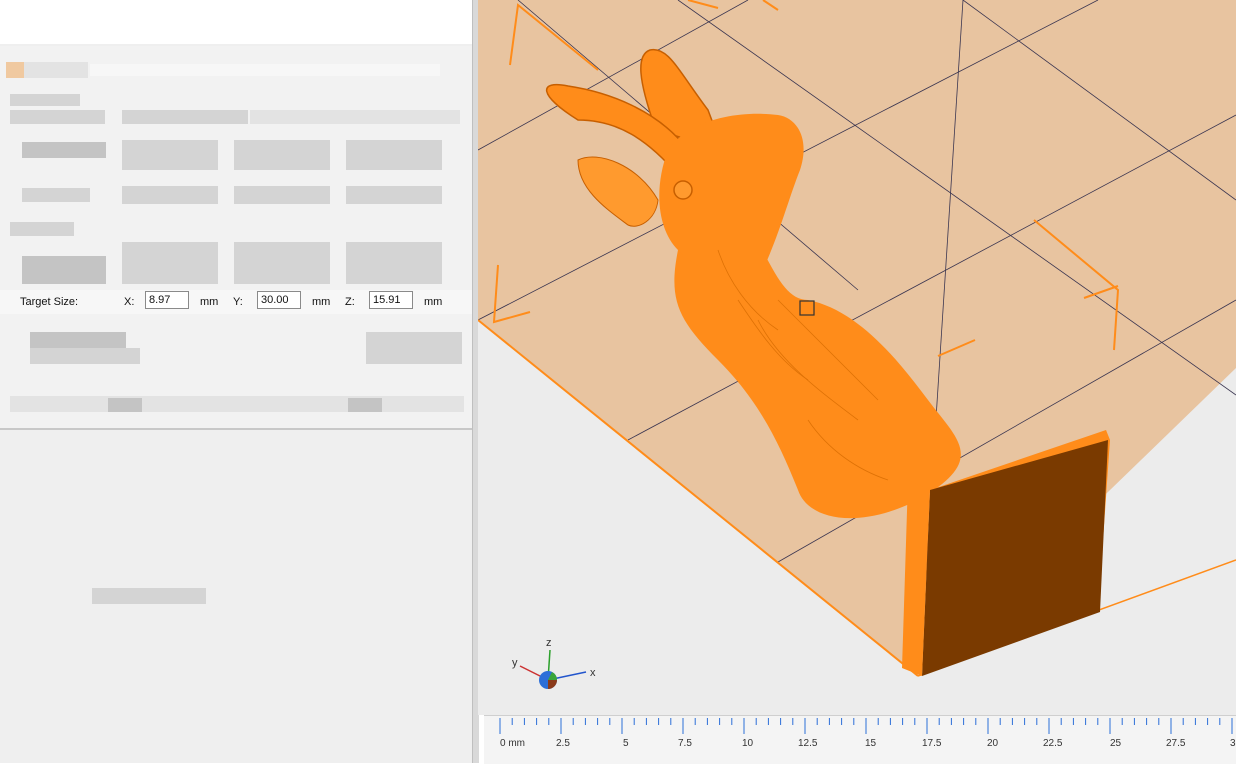 The width and height of the screenshot is (1236, 764). Describe the element at coordinates (932, 743) in the screenshot. I see `ruler-label: 17.5` at that location.